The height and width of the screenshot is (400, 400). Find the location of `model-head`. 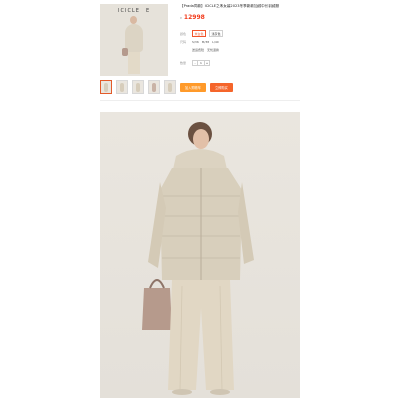

model-head is located at coordinates (133, 20).